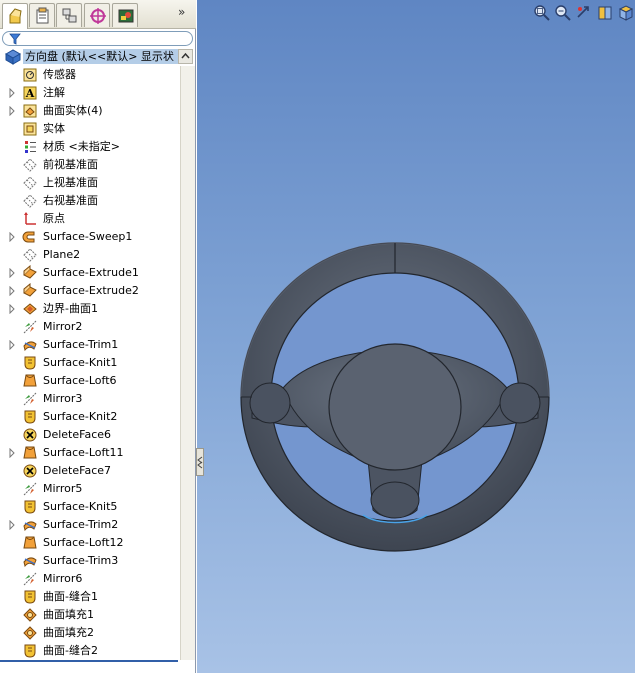 Image resolution: width=635 pixels, height=673 pixels. Describe the element at coordinates (89, 651) in the screenshot. I see `tree-item: 曲面-缝合2` at that location.